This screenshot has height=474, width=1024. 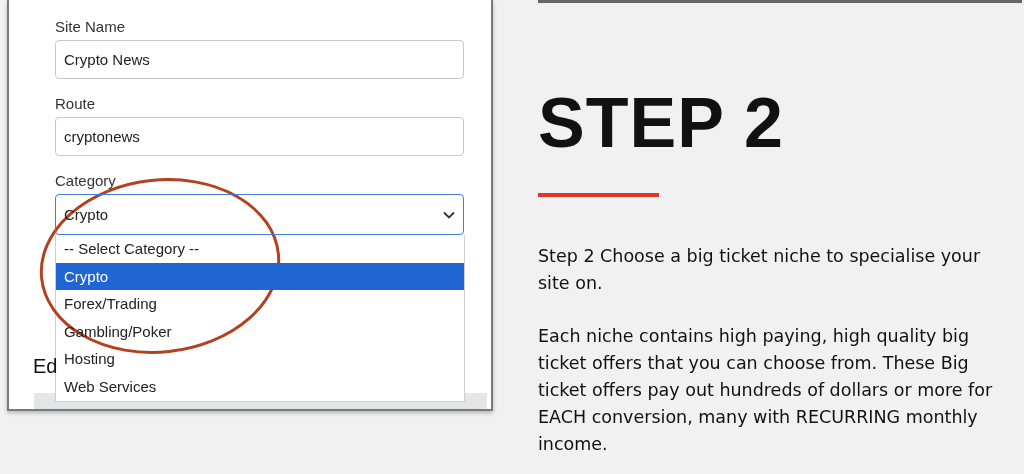 I want to click on field-label: Site Name, so click(x=91, y=26).